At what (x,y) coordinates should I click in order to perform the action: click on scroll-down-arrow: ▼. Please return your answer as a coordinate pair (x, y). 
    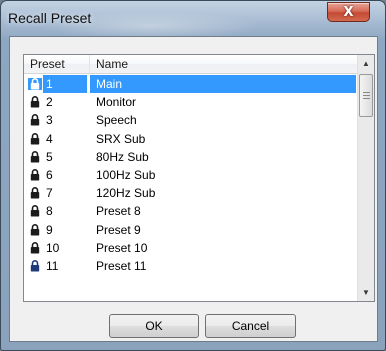
    Looking at the image, I should click on (366, 292).